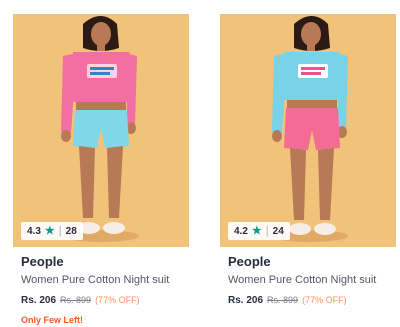 Image resolution: width=400 pixels, height=327 pixels. Describe the element at coordinates (52, 320) in the screenshot. I see `stock-note: Only Few Left!` at that location.